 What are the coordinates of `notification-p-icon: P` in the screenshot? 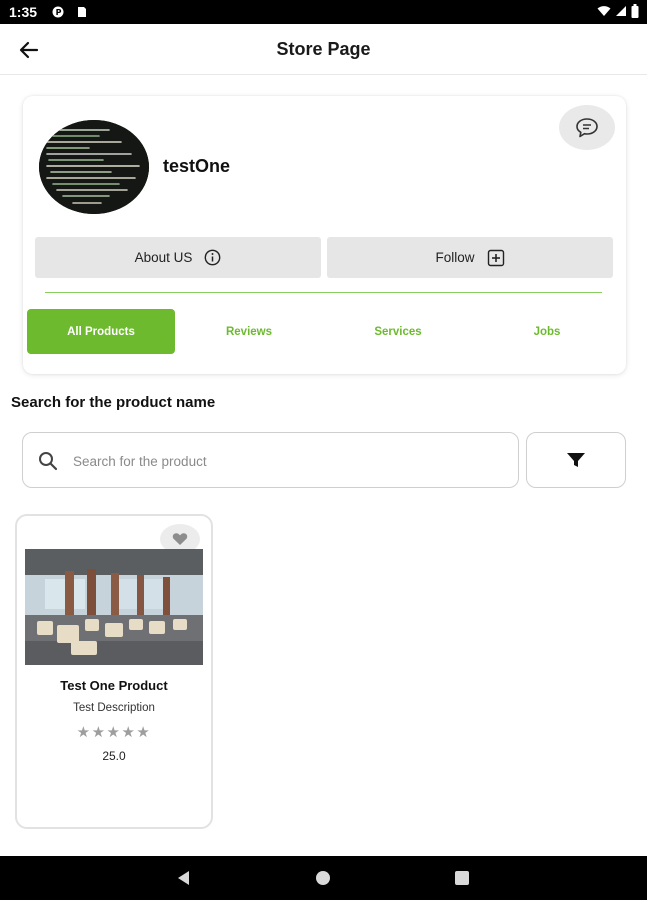 It's located at (58, 12).